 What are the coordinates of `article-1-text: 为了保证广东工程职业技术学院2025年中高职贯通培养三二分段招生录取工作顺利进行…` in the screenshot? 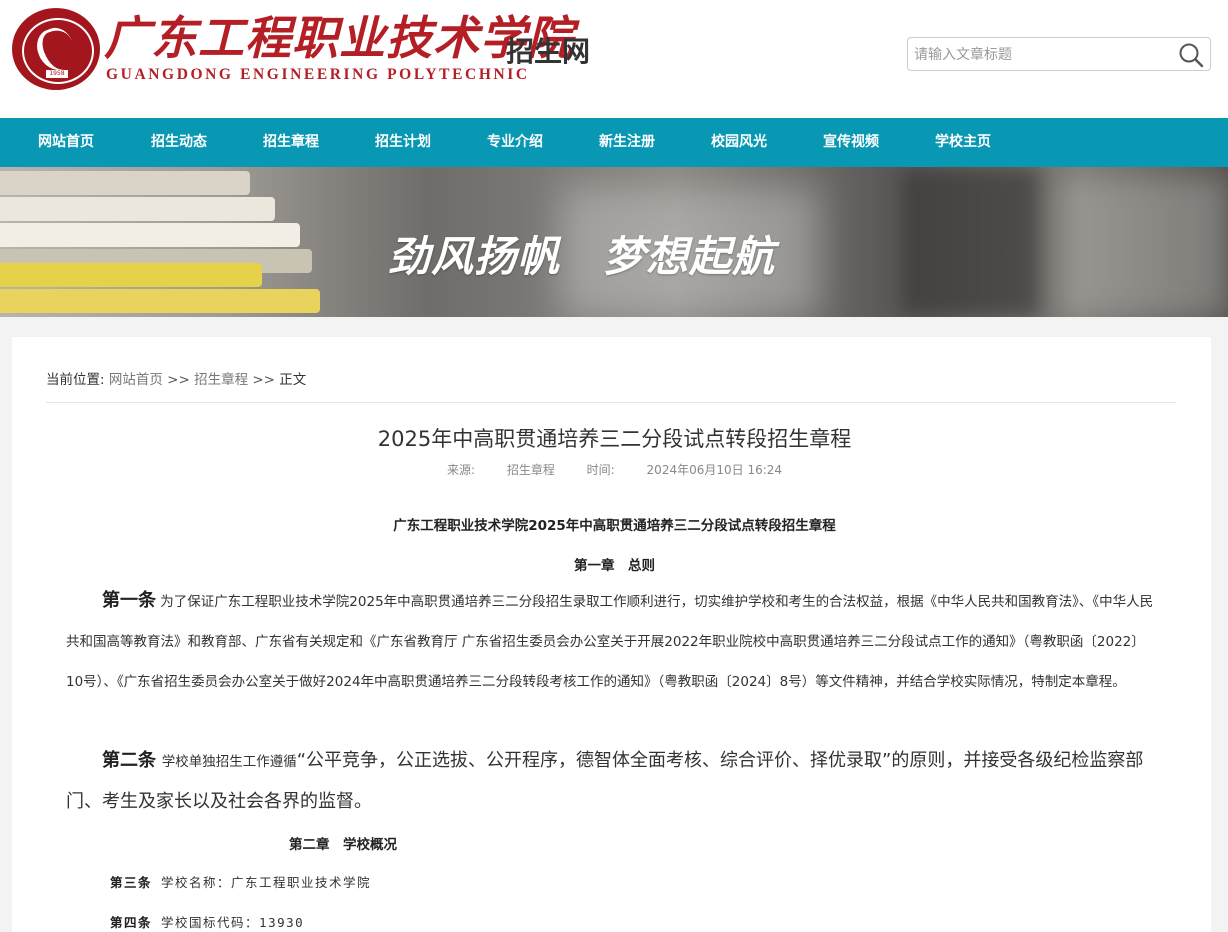 It's located at (610, 642).